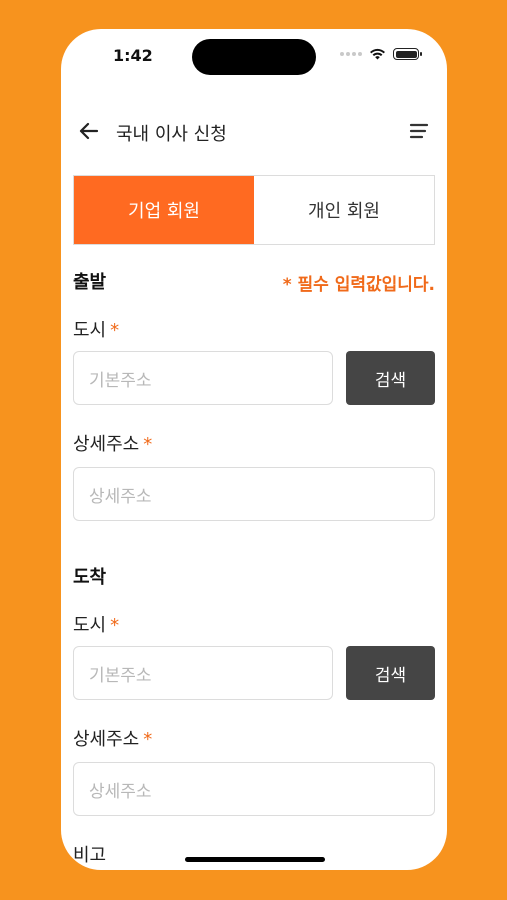 The image size is (507, 900). Describe the element at coordinates (203, 673) in the screenshot. I see `arrival-city-input: 기본주소` at that location.